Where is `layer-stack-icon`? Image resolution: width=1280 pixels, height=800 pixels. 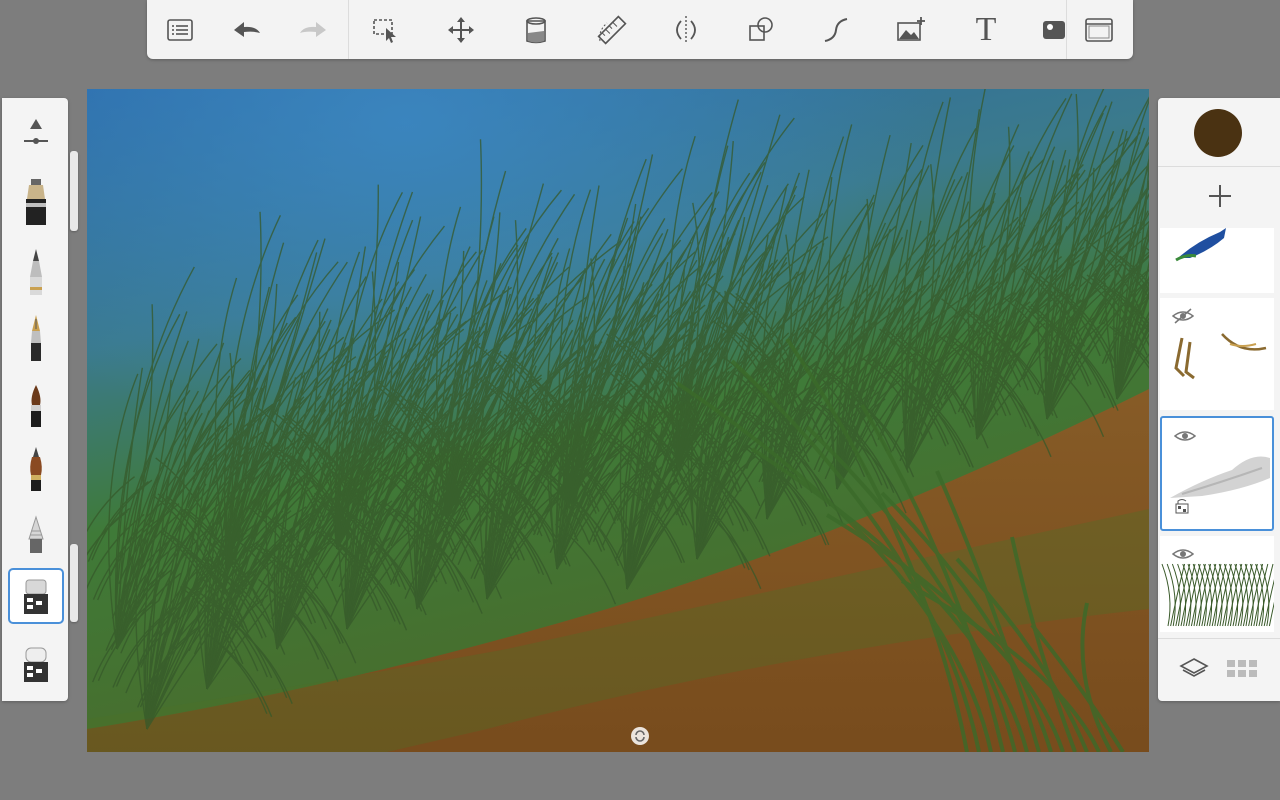 layer-stack-icon is located at coordinates (1194, 669).